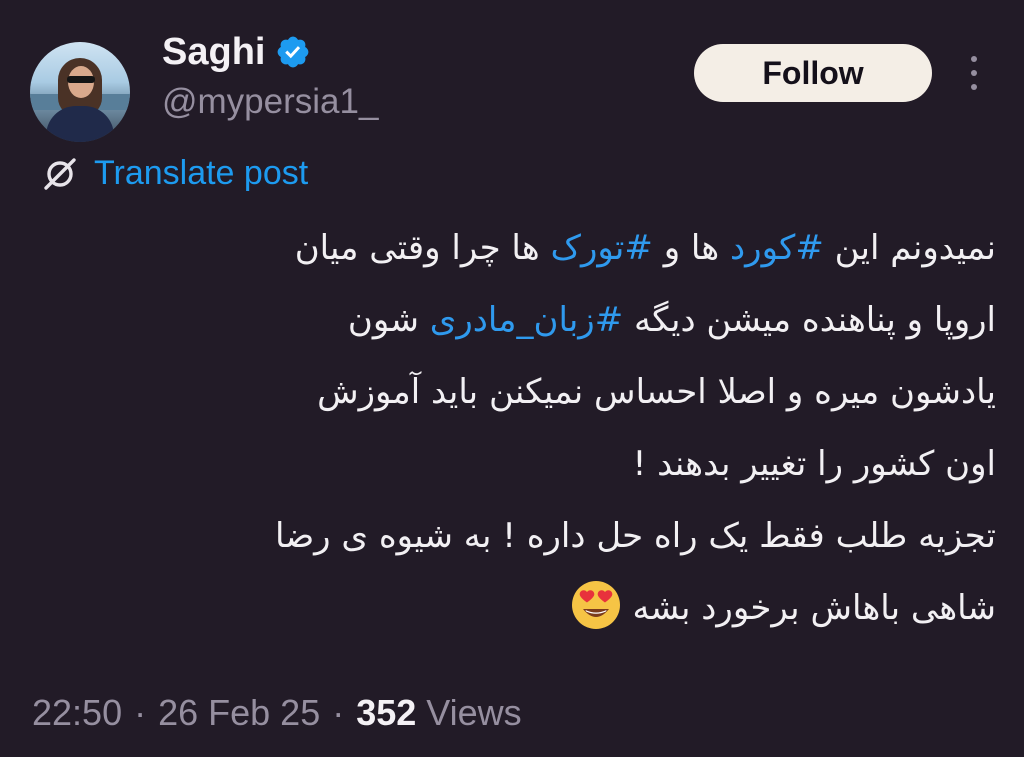 The height and width of the screenshot is (757, 1024). What do you see at coordinates (60, 174) in the screenshot?
I see `translate-icon` at bounding box center [60, 174].